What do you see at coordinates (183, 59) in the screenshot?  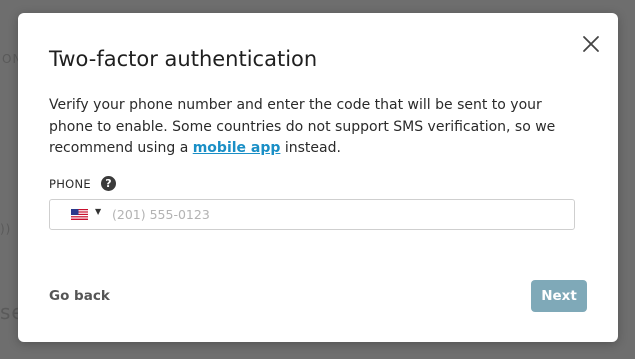 I see `dialog-title: Two-factor authentication` at bounding box center [183, 59].